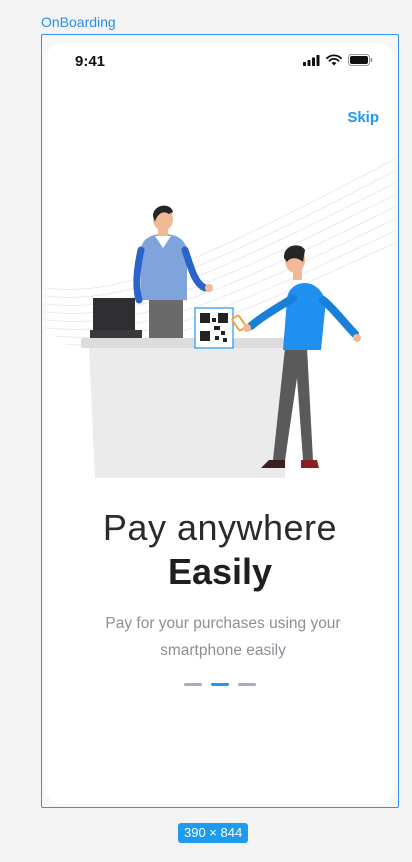  I want to click on page-indicator, so click(220, 684).